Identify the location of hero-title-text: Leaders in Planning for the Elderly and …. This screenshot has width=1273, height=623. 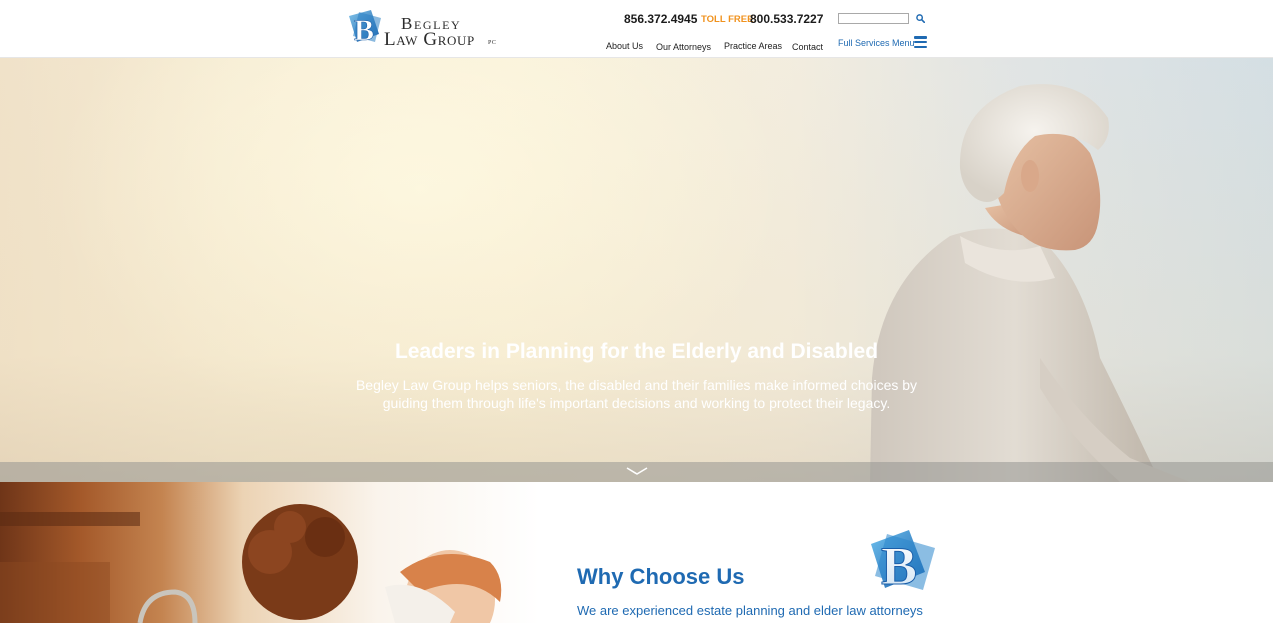
(636, 351).